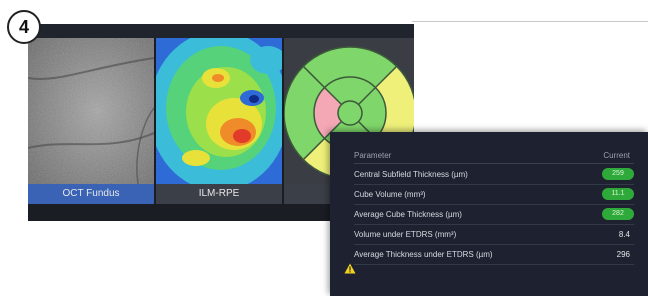 Image resolution: width=648 pixels, height=296 pixels. What do you see at coordinates (530, 21) in the screenshot?
I see `divider-line` at bounding box center [530, 21].